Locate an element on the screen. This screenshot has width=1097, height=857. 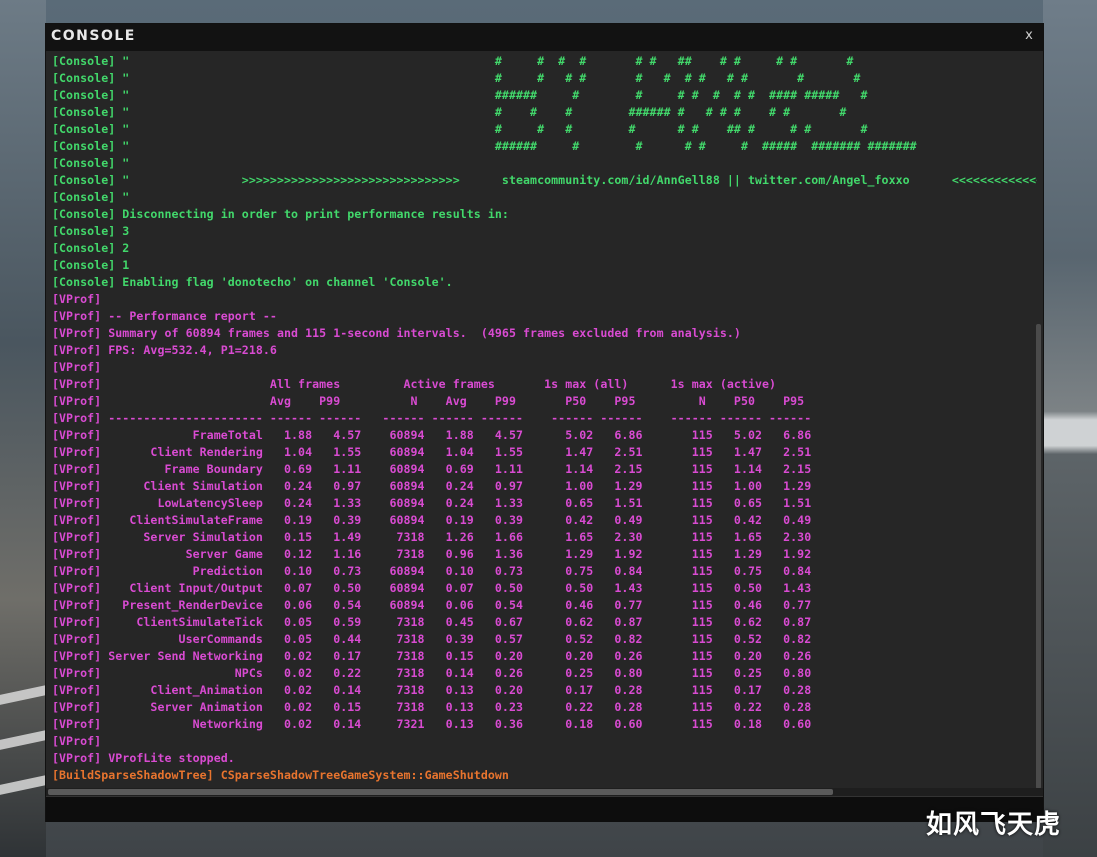
console-input is located at coordinates (544, 810).